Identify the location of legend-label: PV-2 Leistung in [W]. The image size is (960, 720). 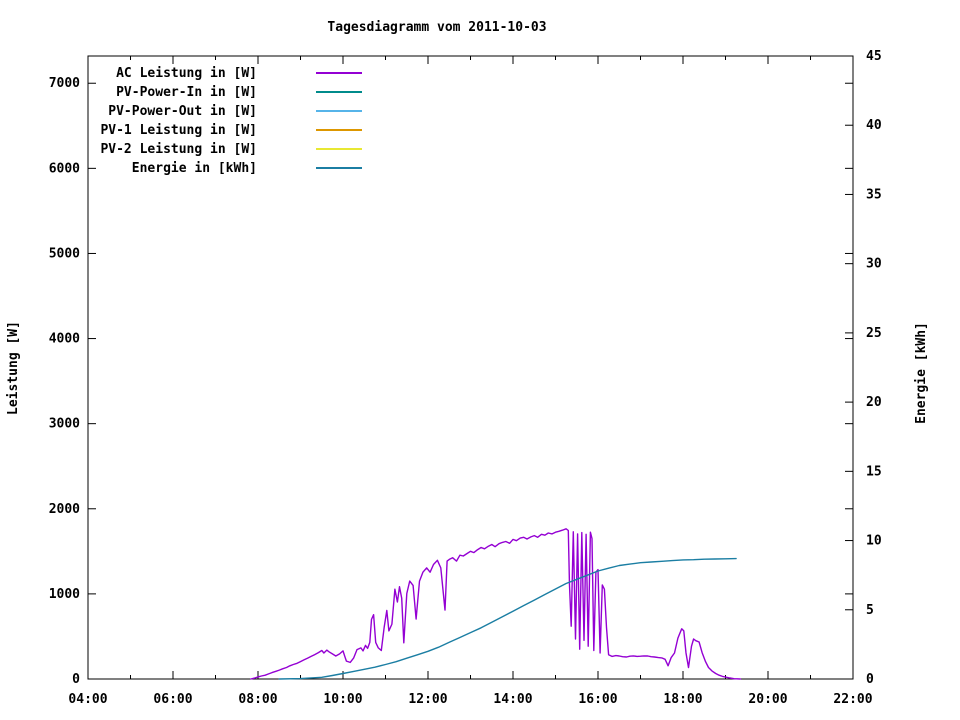
(178, 149).